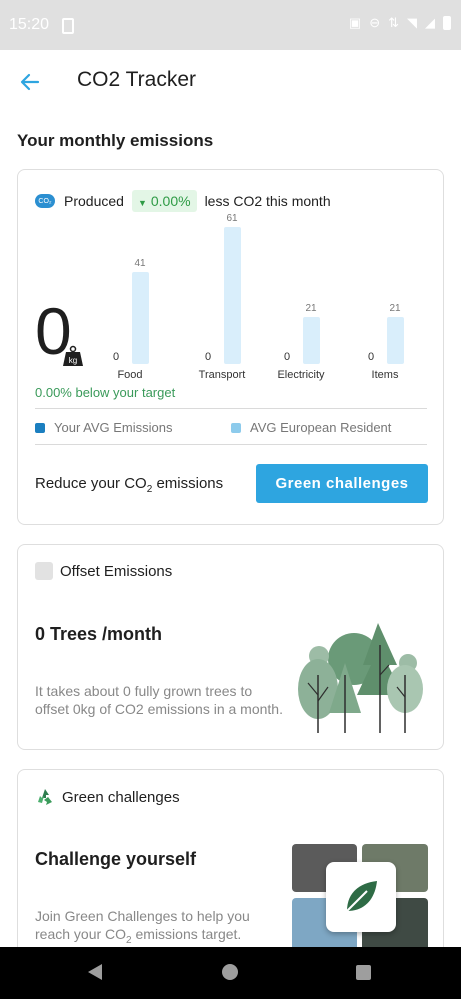 The image size is (461, 999). Describe the element at coordinates (360, 678) in the screenshot. I see `trees-illustration-icon` at that location.